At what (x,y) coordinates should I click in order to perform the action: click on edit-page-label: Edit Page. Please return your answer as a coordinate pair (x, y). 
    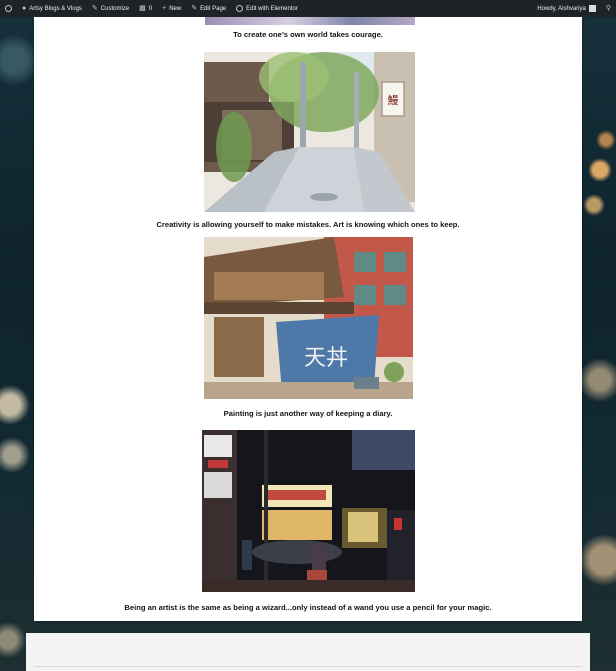
    Looking at the image, I should click on (213, 8).